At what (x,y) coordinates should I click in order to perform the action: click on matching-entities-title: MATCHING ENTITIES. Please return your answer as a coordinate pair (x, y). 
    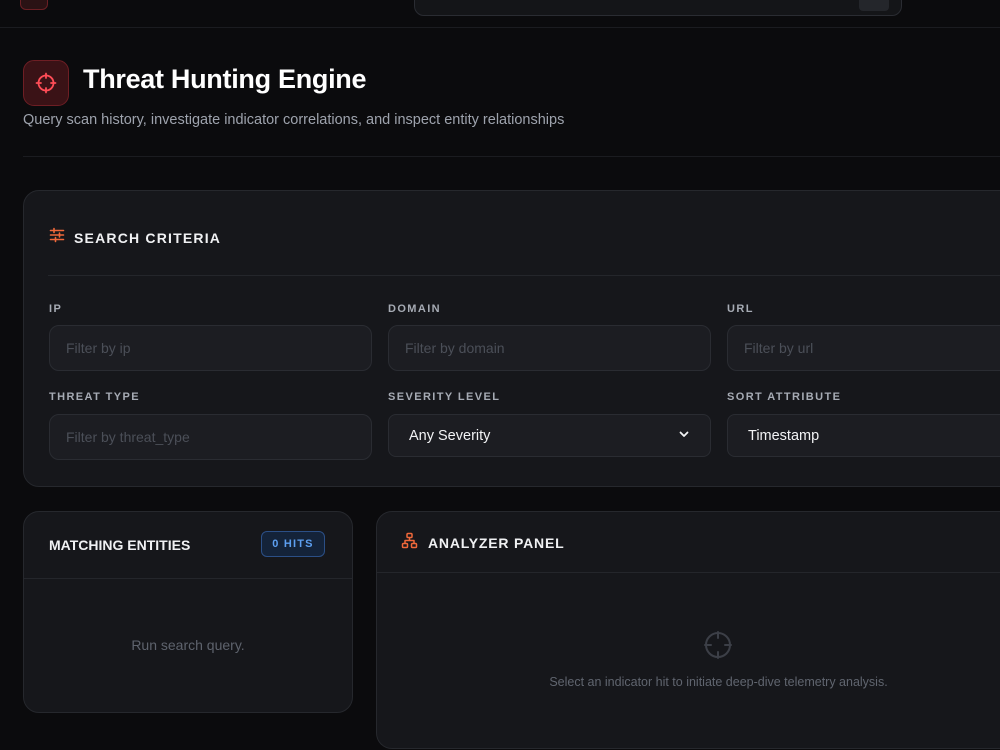
    Looking at the image, I should click on (120, 545).